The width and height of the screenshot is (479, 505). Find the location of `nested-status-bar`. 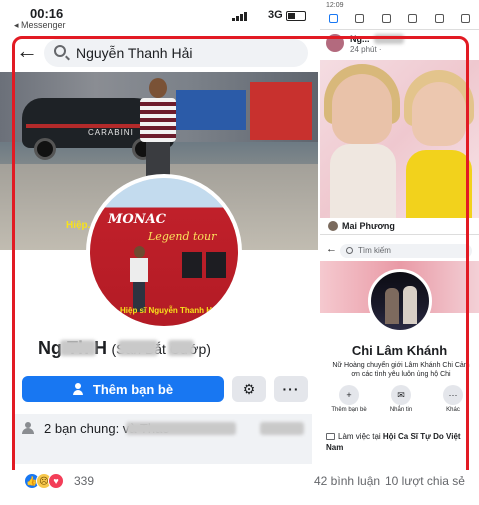

nested-status-bar is located at coordinates (399, 239).